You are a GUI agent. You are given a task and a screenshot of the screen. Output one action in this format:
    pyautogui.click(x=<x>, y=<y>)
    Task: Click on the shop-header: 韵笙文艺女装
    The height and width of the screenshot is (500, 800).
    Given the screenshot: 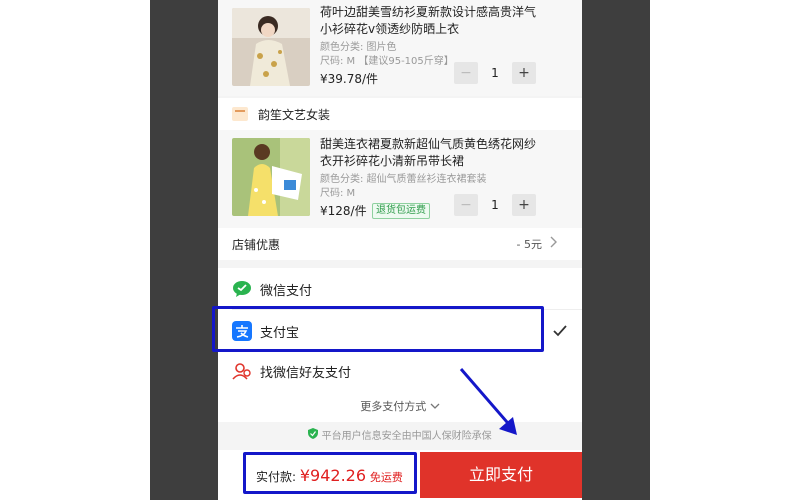 What is the action you would take?
    pyautogui.click(x=400, y=114)
    